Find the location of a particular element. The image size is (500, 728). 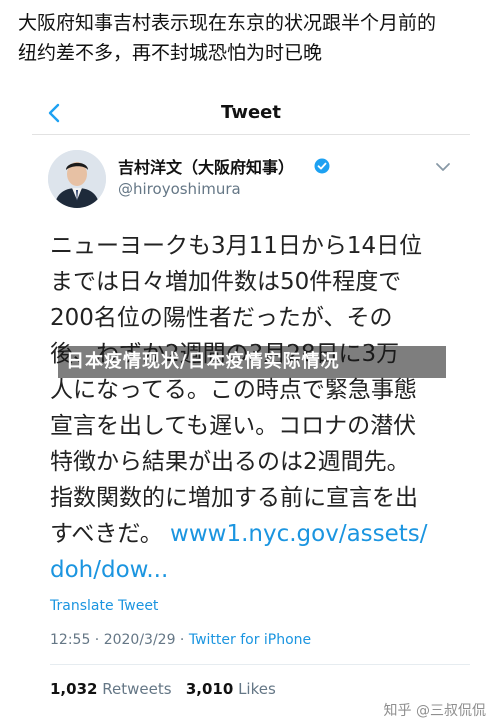

tweet-line: 200名位の陽性者だったが、その is located at coordinates (221, 318).